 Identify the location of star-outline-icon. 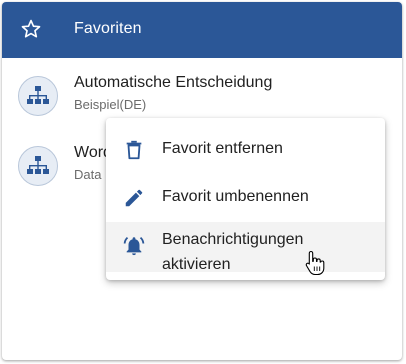
(31, 28).